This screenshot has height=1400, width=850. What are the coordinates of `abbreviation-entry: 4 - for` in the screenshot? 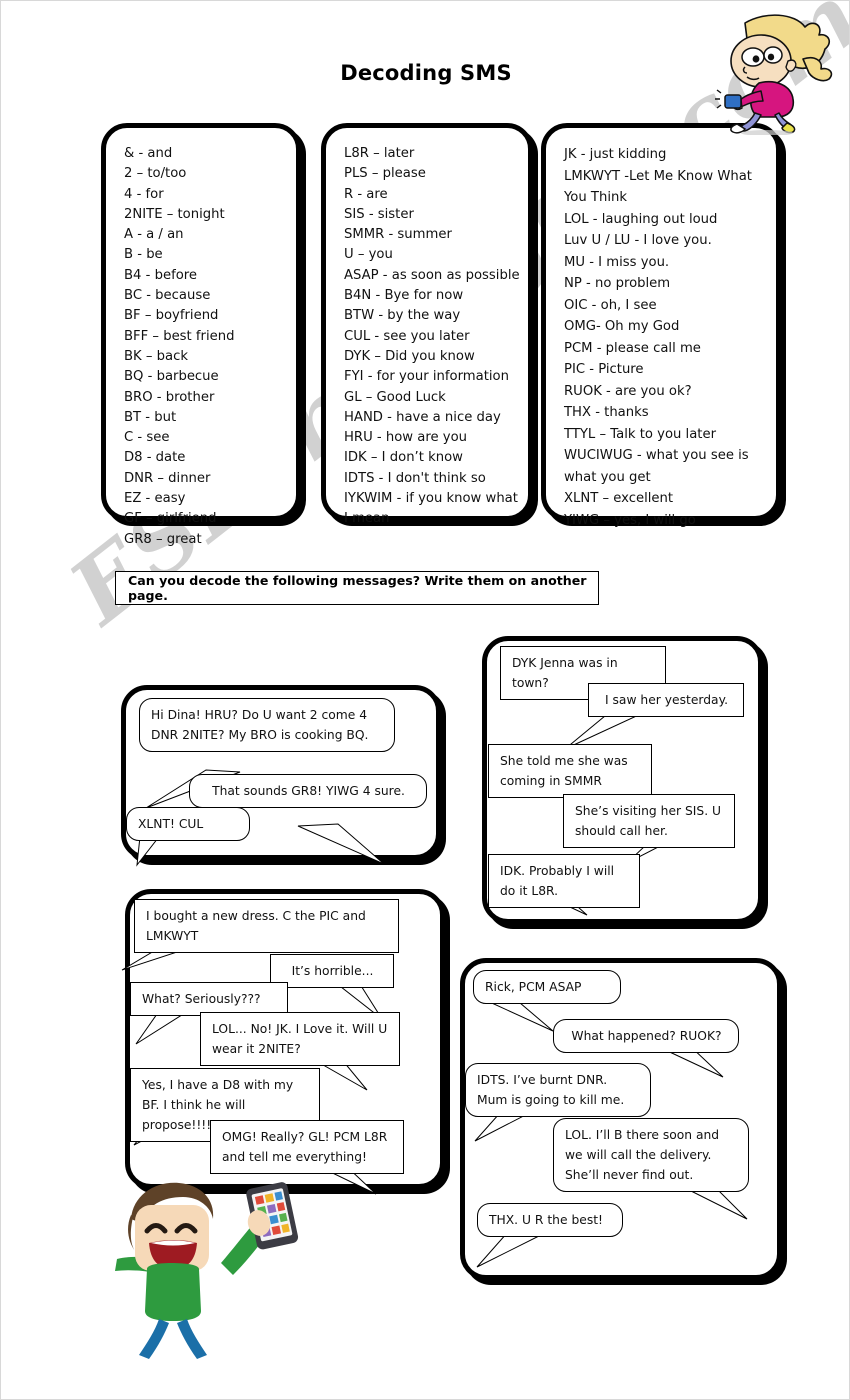 It's located at (144, 194).